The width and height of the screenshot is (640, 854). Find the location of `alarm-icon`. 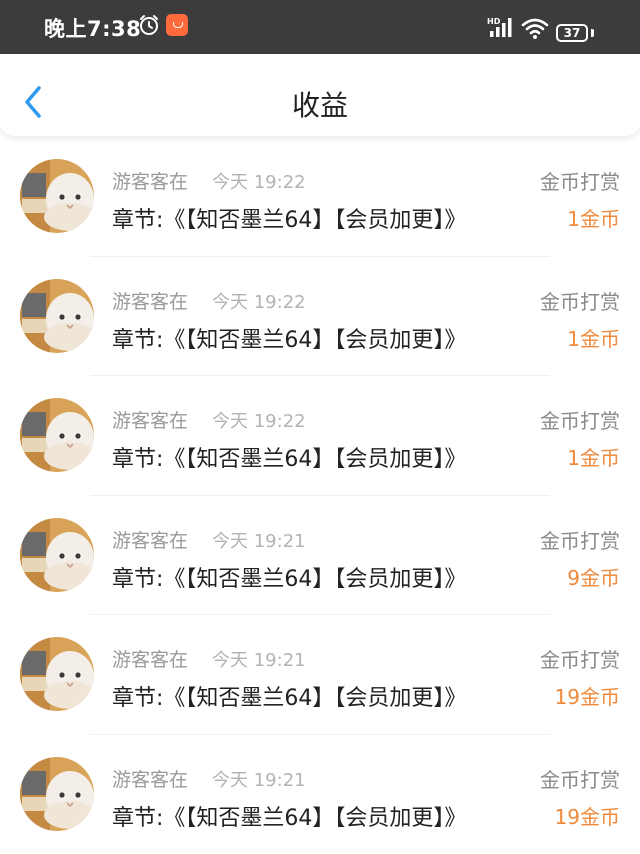

alarm-icon is located at coordinates (149, 25).